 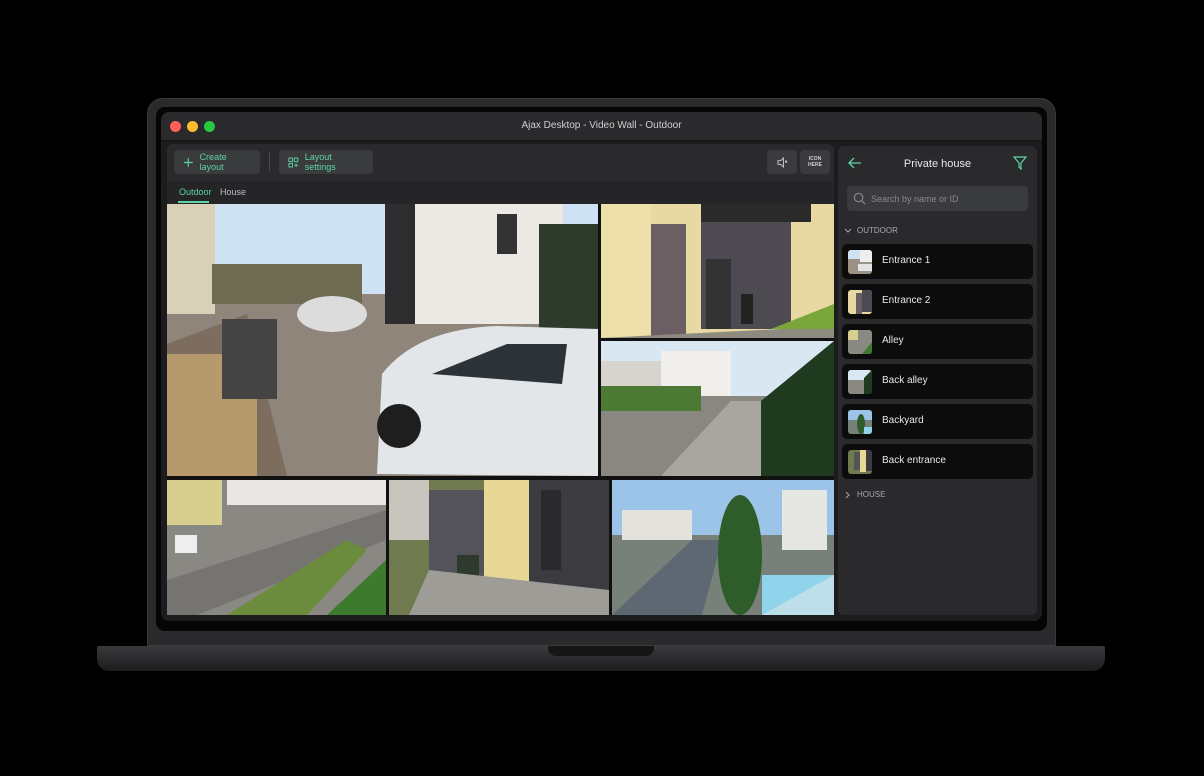 I want to click on group-house-label: HOUSE, so click(x=871, y=494).